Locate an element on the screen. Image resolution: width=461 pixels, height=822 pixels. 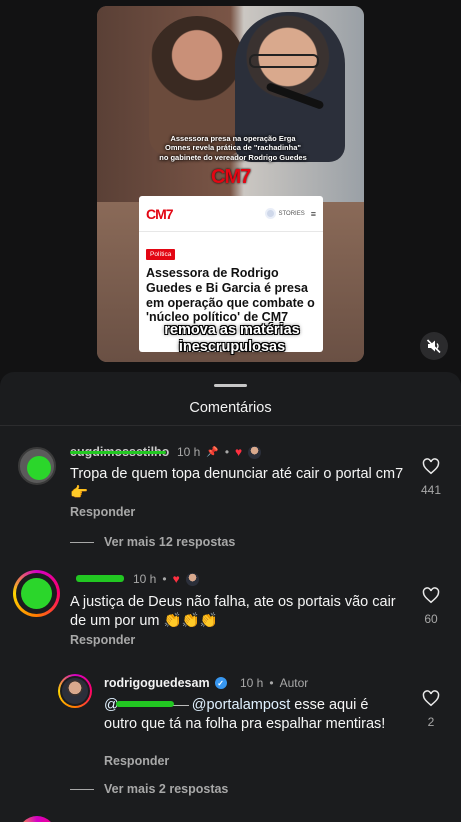
author-avatar is located at coordinates (75, 691).